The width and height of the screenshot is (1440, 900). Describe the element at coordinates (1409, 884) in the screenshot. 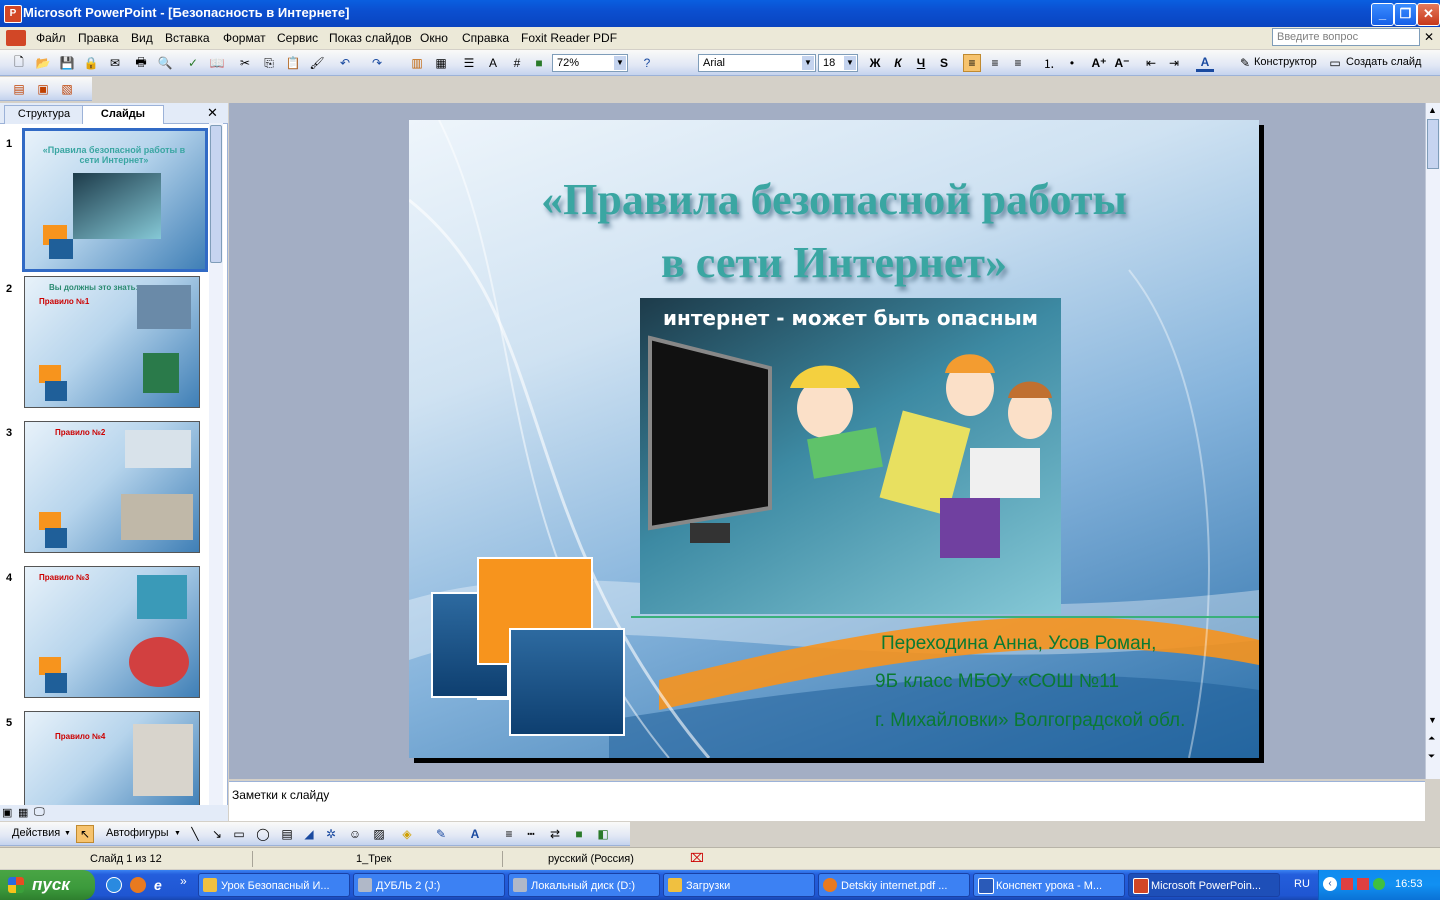

I see `clock: 16:53` at that location.